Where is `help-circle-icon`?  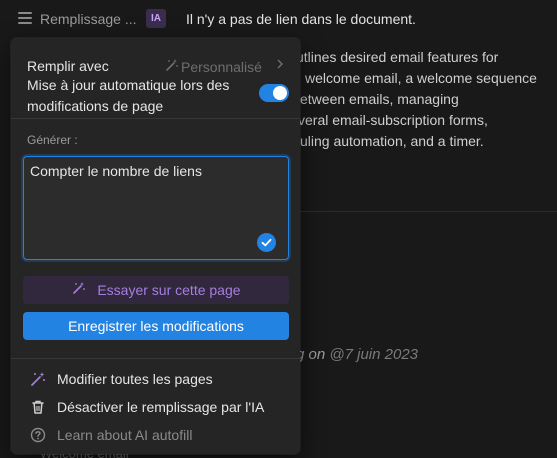 help-circle-icon is located at coordinates (38, 435).